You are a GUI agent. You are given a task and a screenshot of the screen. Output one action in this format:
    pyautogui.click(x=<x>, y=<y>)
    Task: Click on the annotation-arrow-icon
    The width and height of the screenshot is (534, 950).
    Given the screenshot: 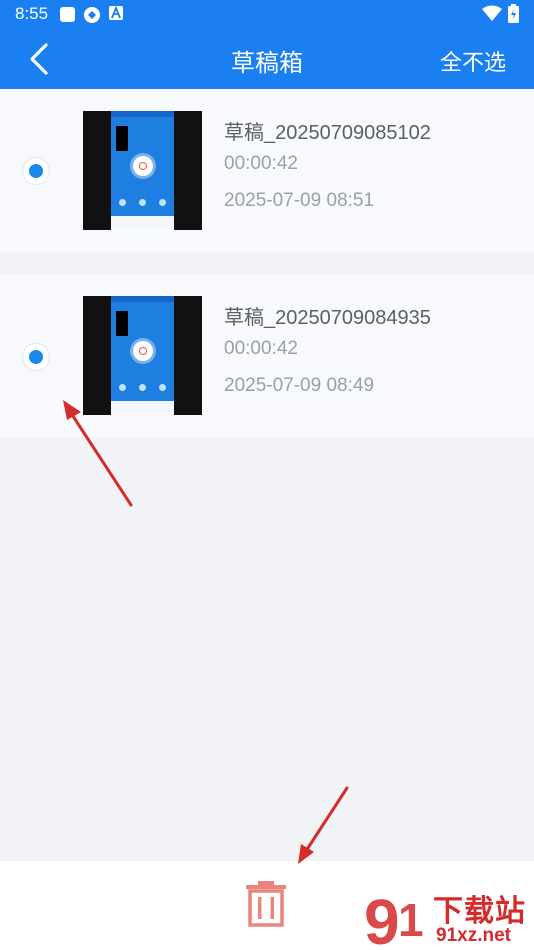 What is the action you would take?
    pyautogui.click(x=323, y=825)
    